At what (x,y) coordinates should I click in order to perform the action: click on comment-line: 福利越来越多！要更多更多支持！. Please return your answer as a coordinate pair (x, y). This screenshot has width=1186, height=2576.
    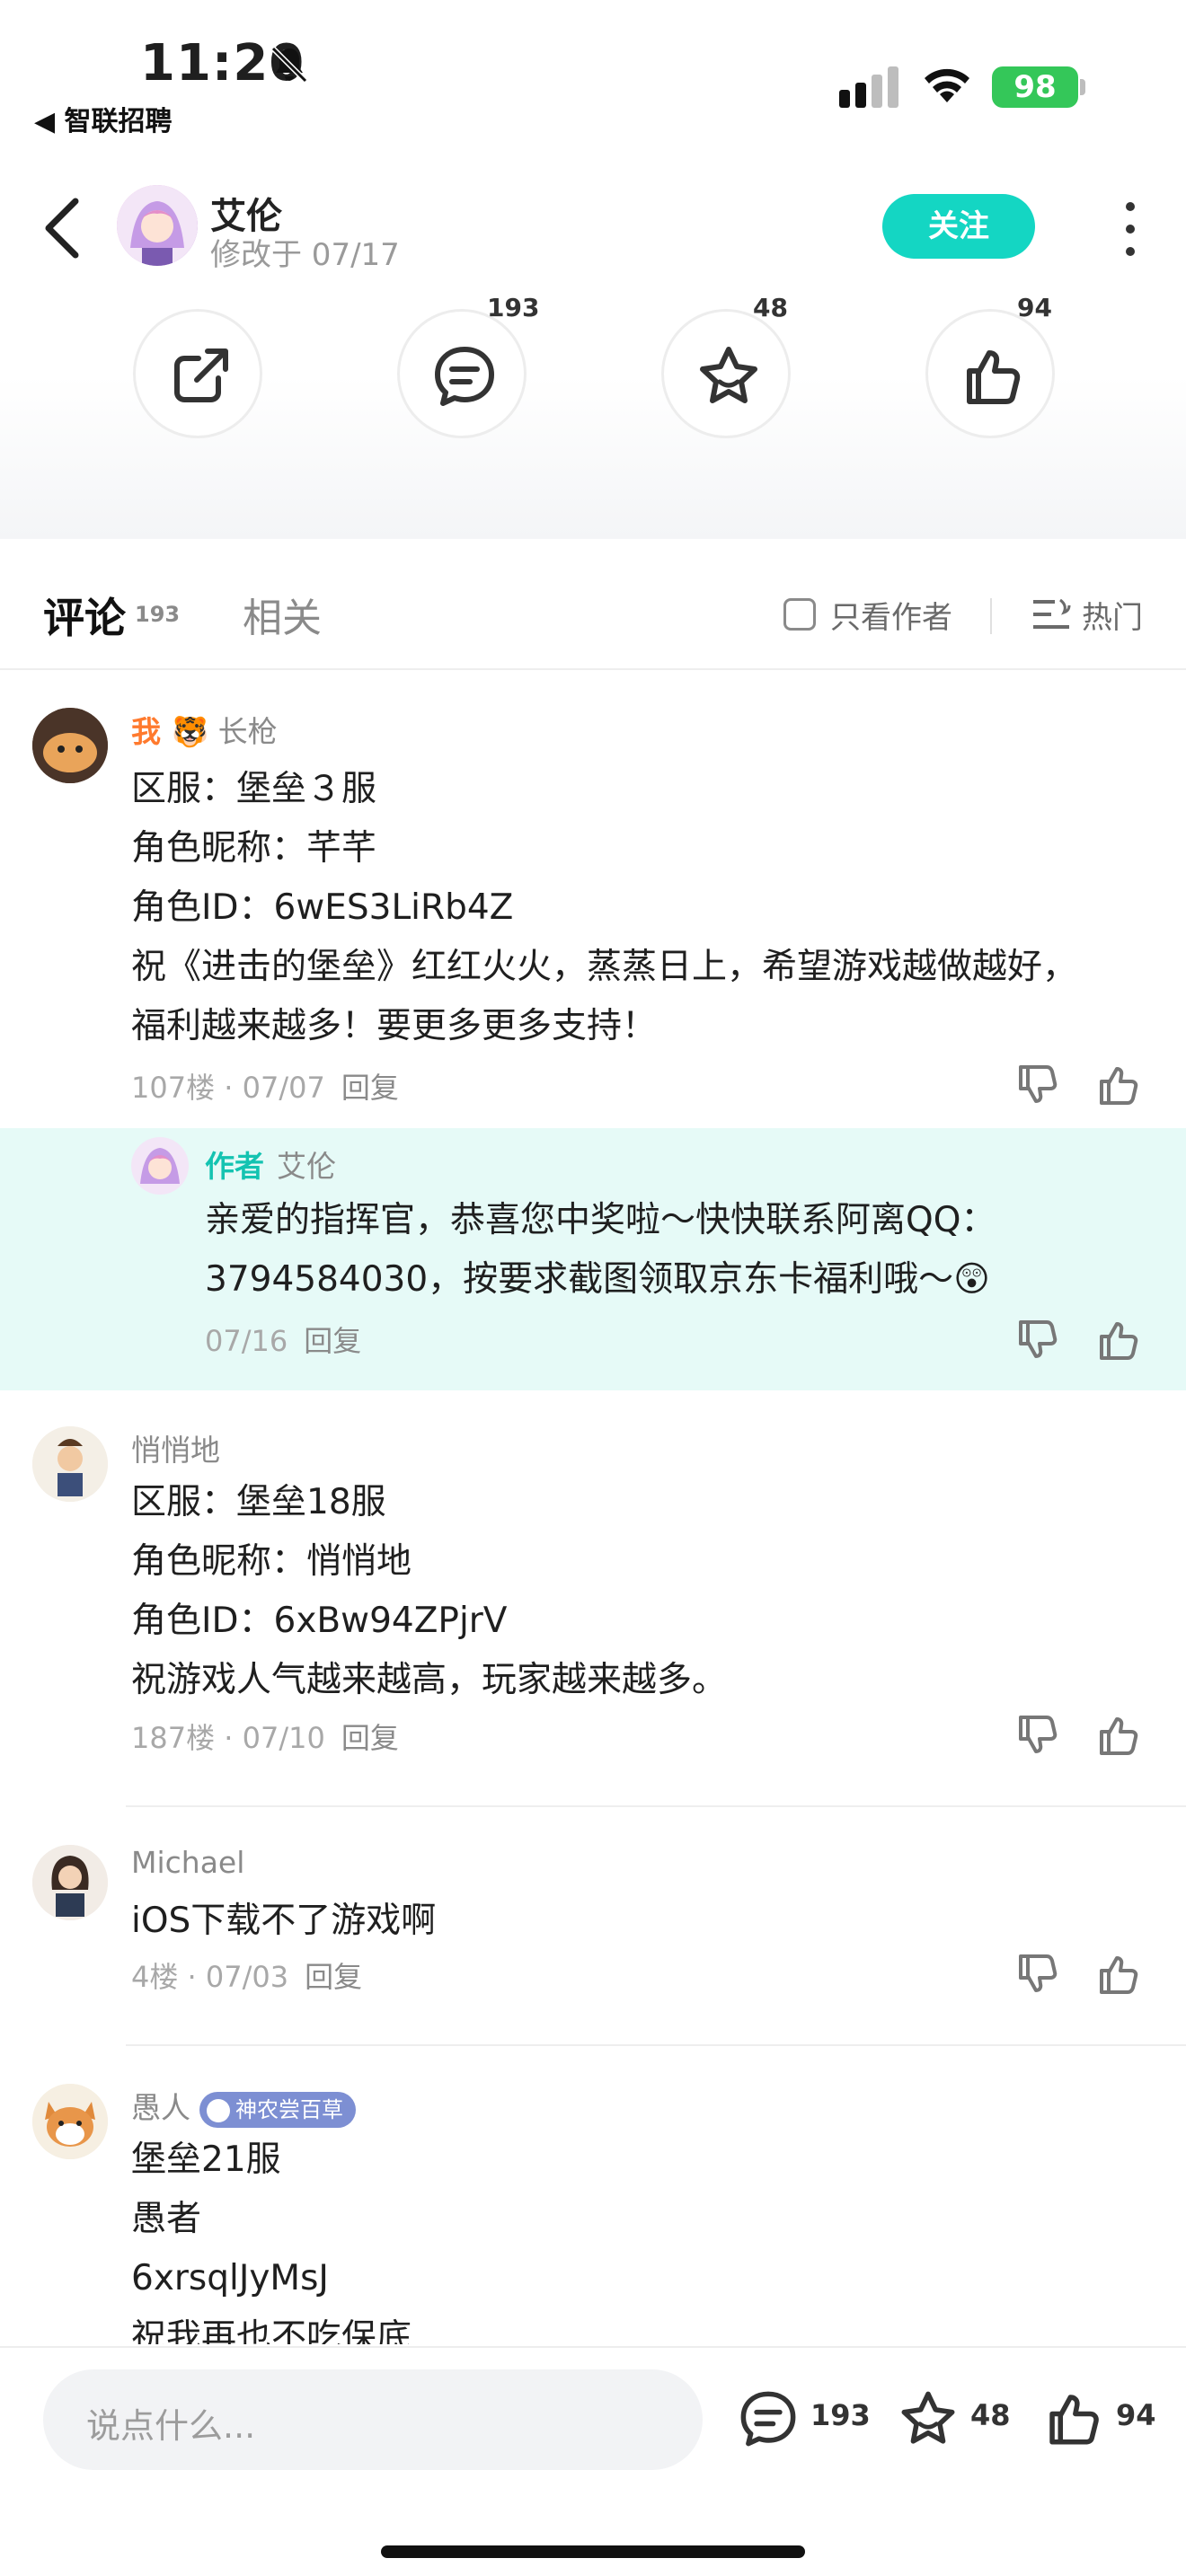
    Looking at the image, I should click on (394, 1026).